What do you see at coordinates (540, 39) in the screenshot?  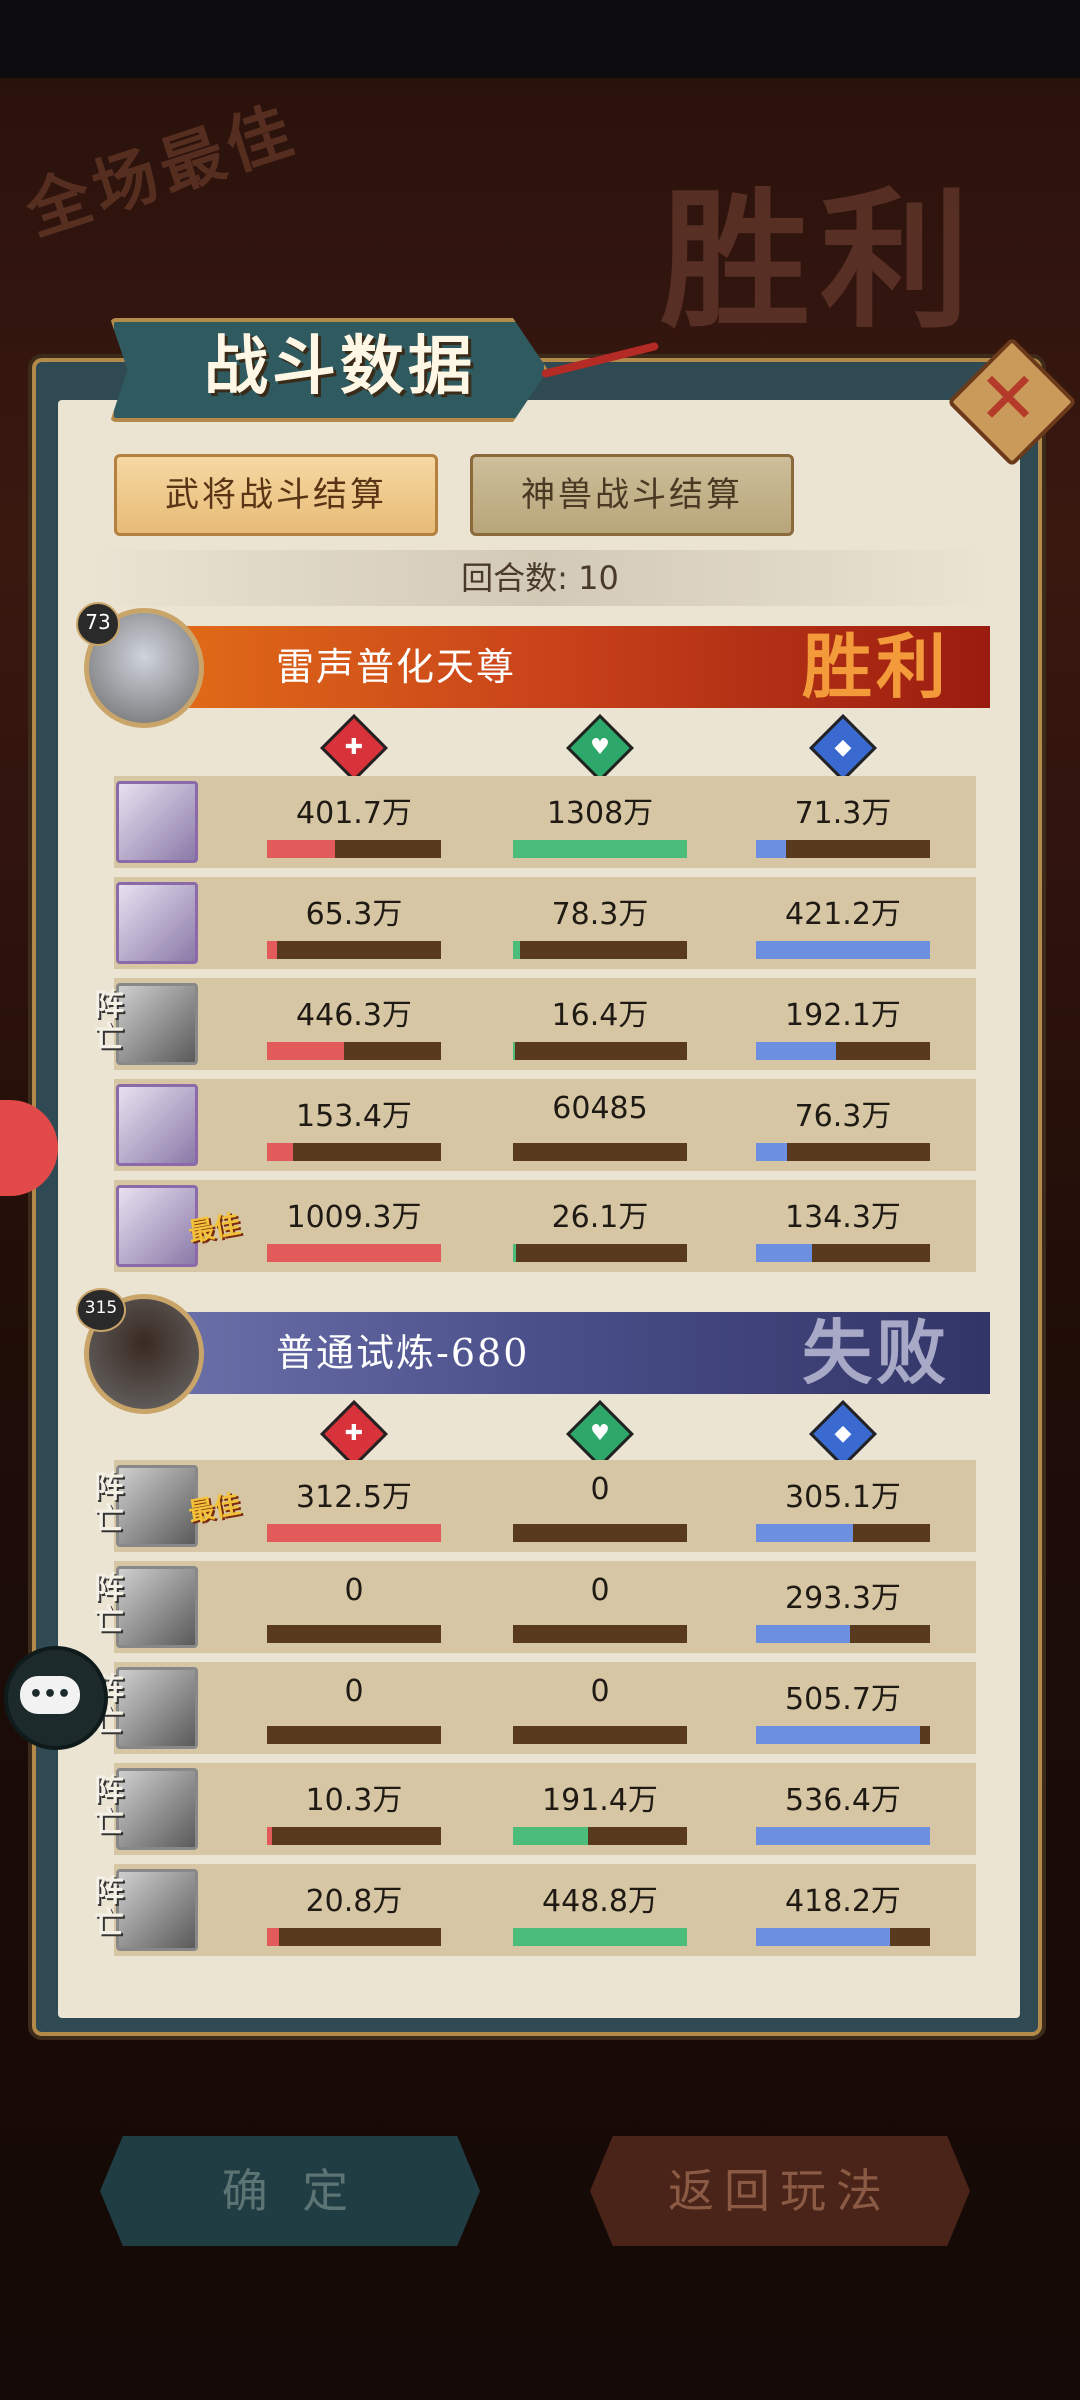 I see `status-bar` at bounding box center [540, 39].